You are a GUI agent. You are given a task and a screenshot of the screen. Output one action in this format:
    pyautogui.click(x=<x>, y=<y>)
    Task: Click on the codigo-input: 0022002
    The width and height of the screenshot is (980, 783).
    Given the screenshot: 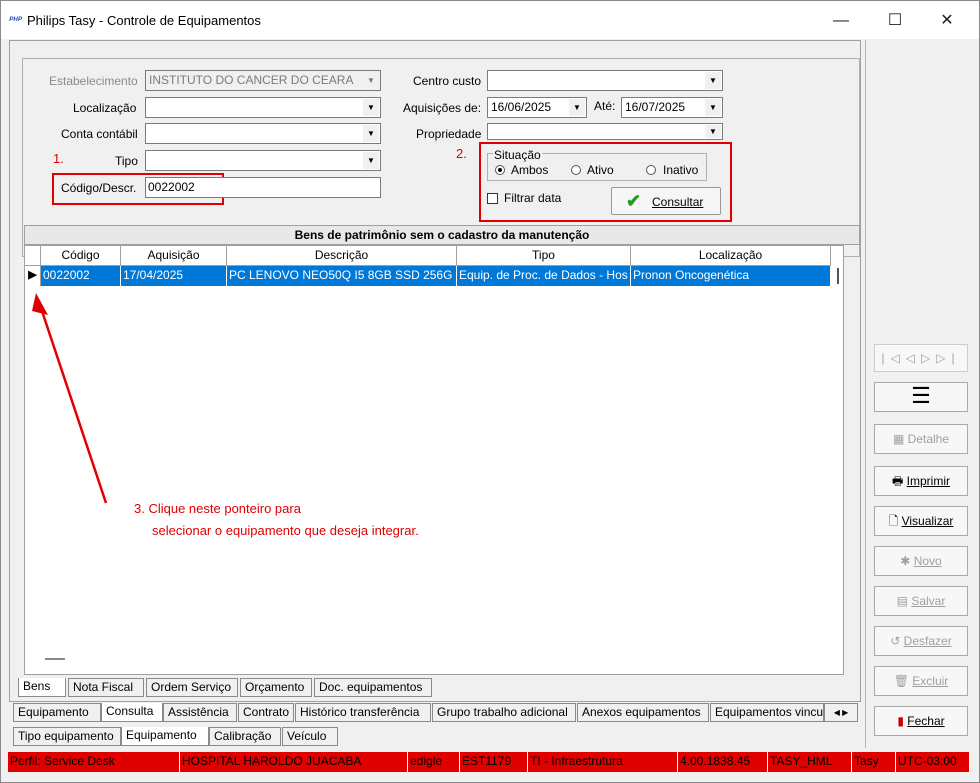 What is the action you would take?
    pyautogui.click(x=263, y=187)
    